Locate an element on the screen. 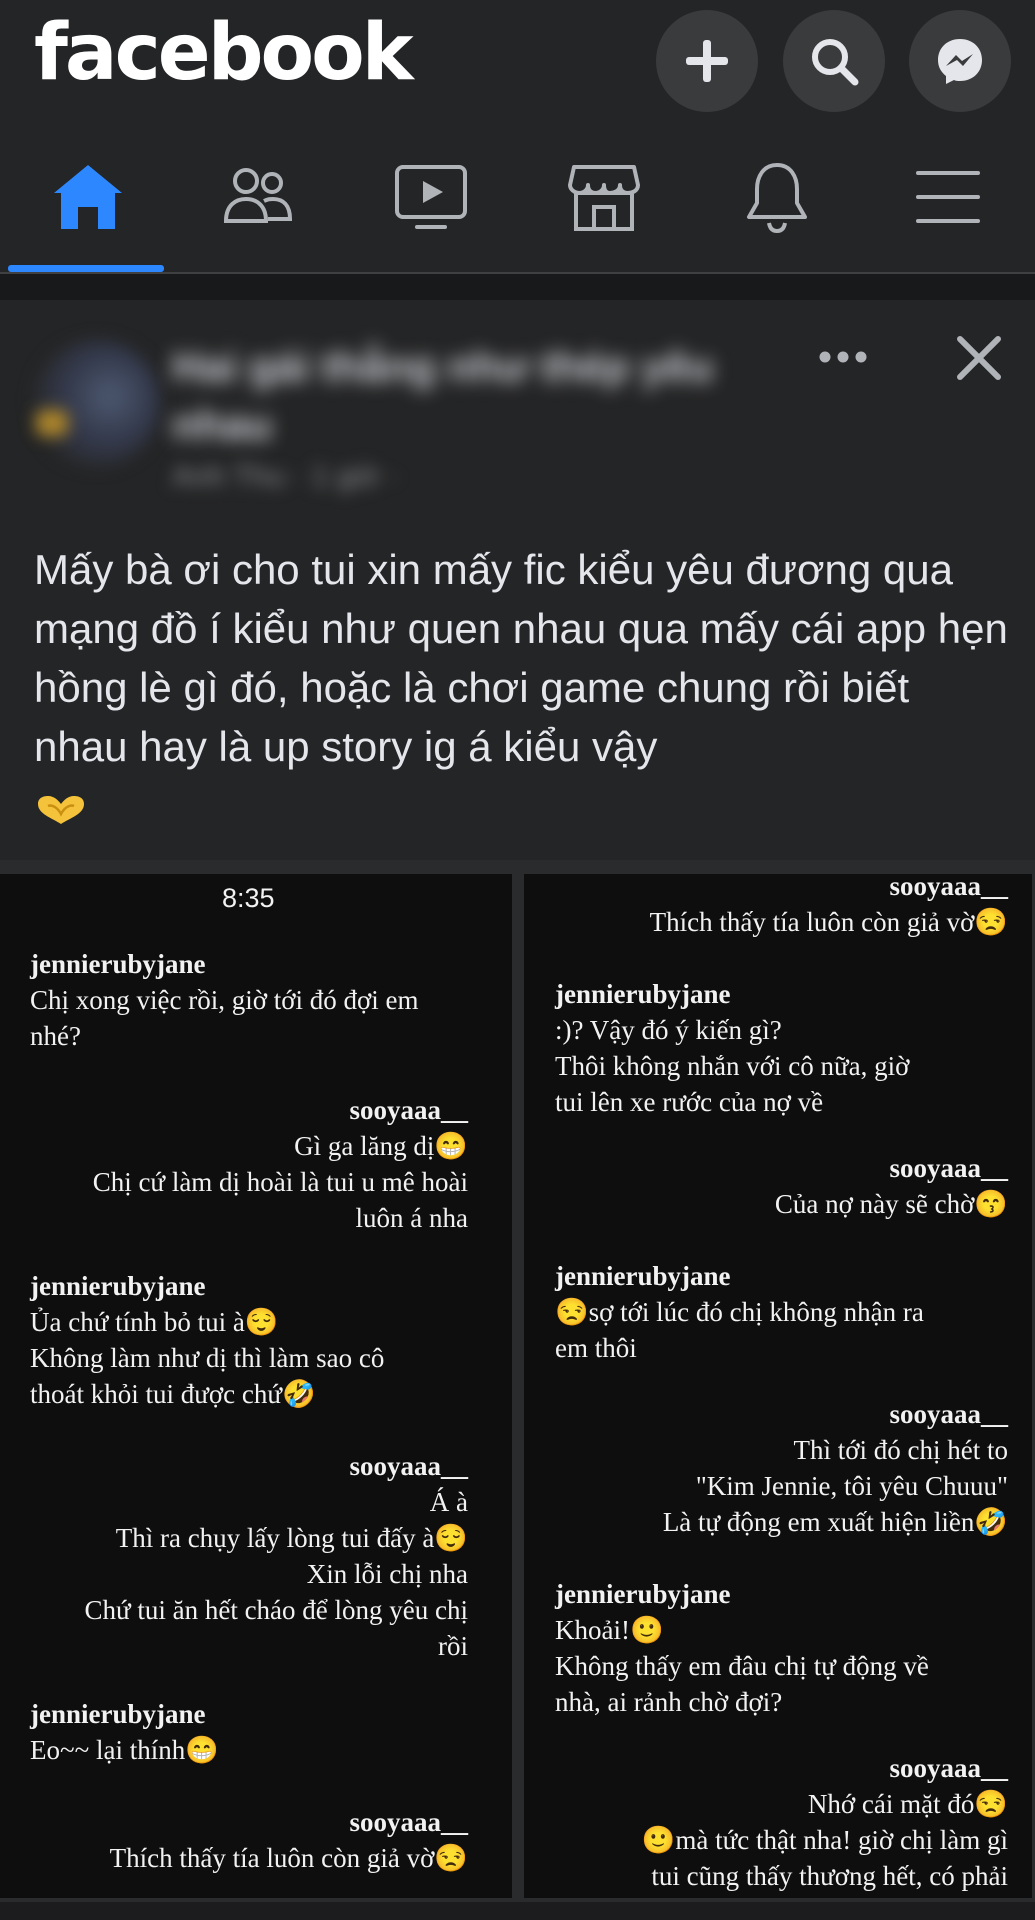 Image resolution: width=1035 pixels, height=1920 pixels. search-icon is located at coordinates (835, 62).